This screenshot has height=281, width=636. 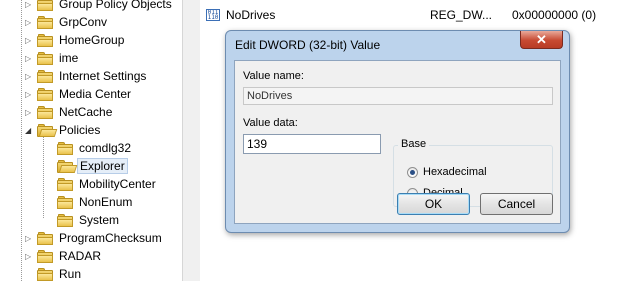 What do you see at coordinates (270, 123) in the screenshot?
I see `value-data-label: Value data:` at bounding box center [270, 123].